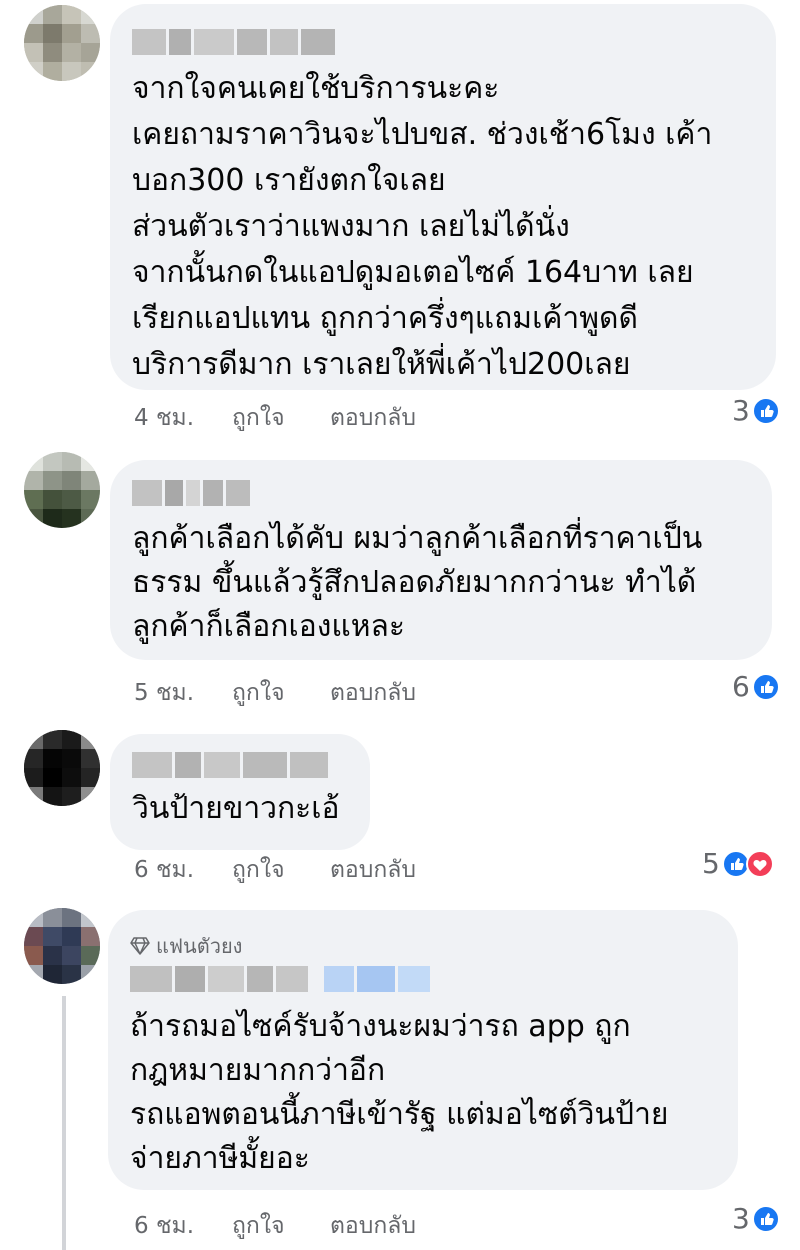  What do you see at coordinates (381, 364) in the screenshot?
I see `comment-line: บริการดีมาก เราเลยให้พี่เค้าไป200เลย` at bounding box center [381, 364].